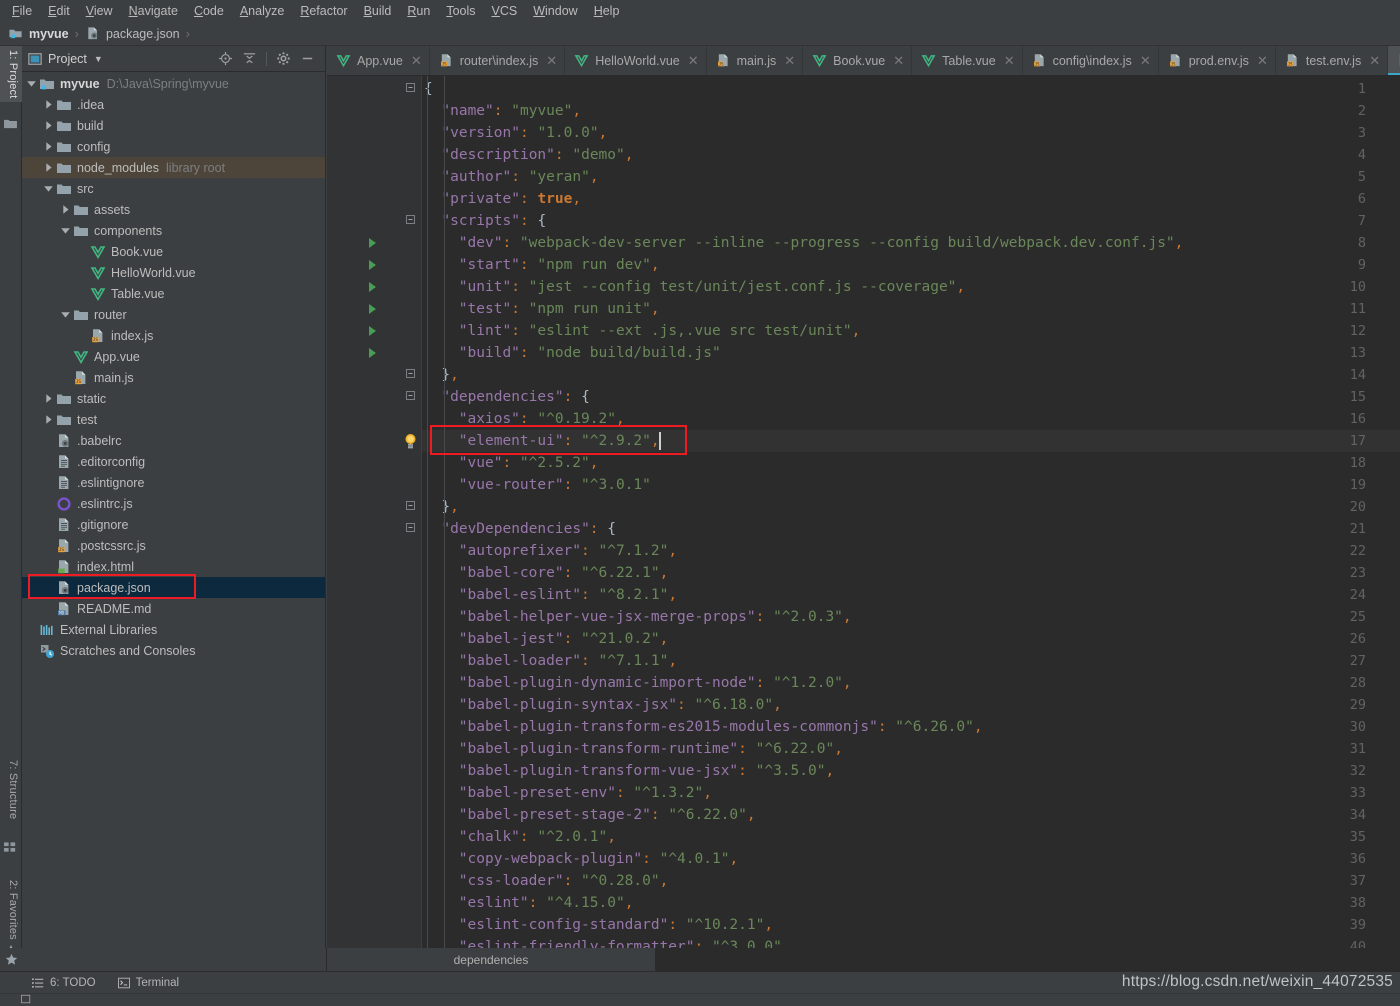 The width and height of the screenshot is (1400, 1006). Describe the element at coordinates (363, 512) in the screenshot. I see `editor-gutter` at that location.